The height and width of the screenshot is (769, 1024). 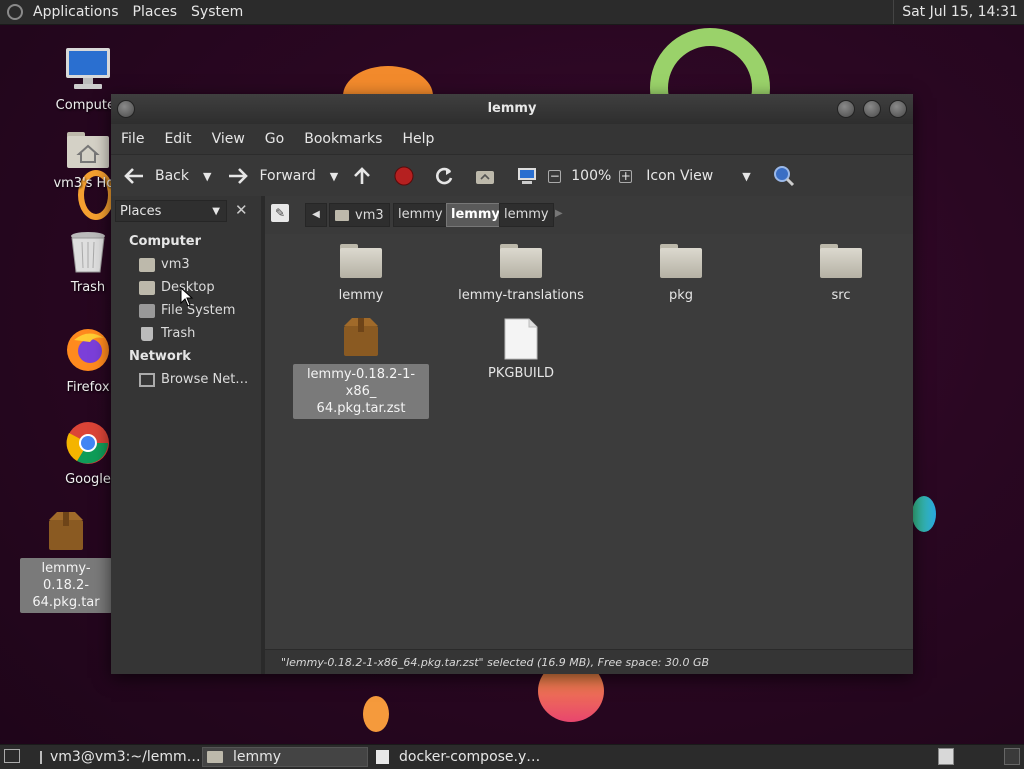 What do you see at coordinates (239, 176) in the screenshot?
I see `forward-arrow-icon` at bounding box center [239, 176].